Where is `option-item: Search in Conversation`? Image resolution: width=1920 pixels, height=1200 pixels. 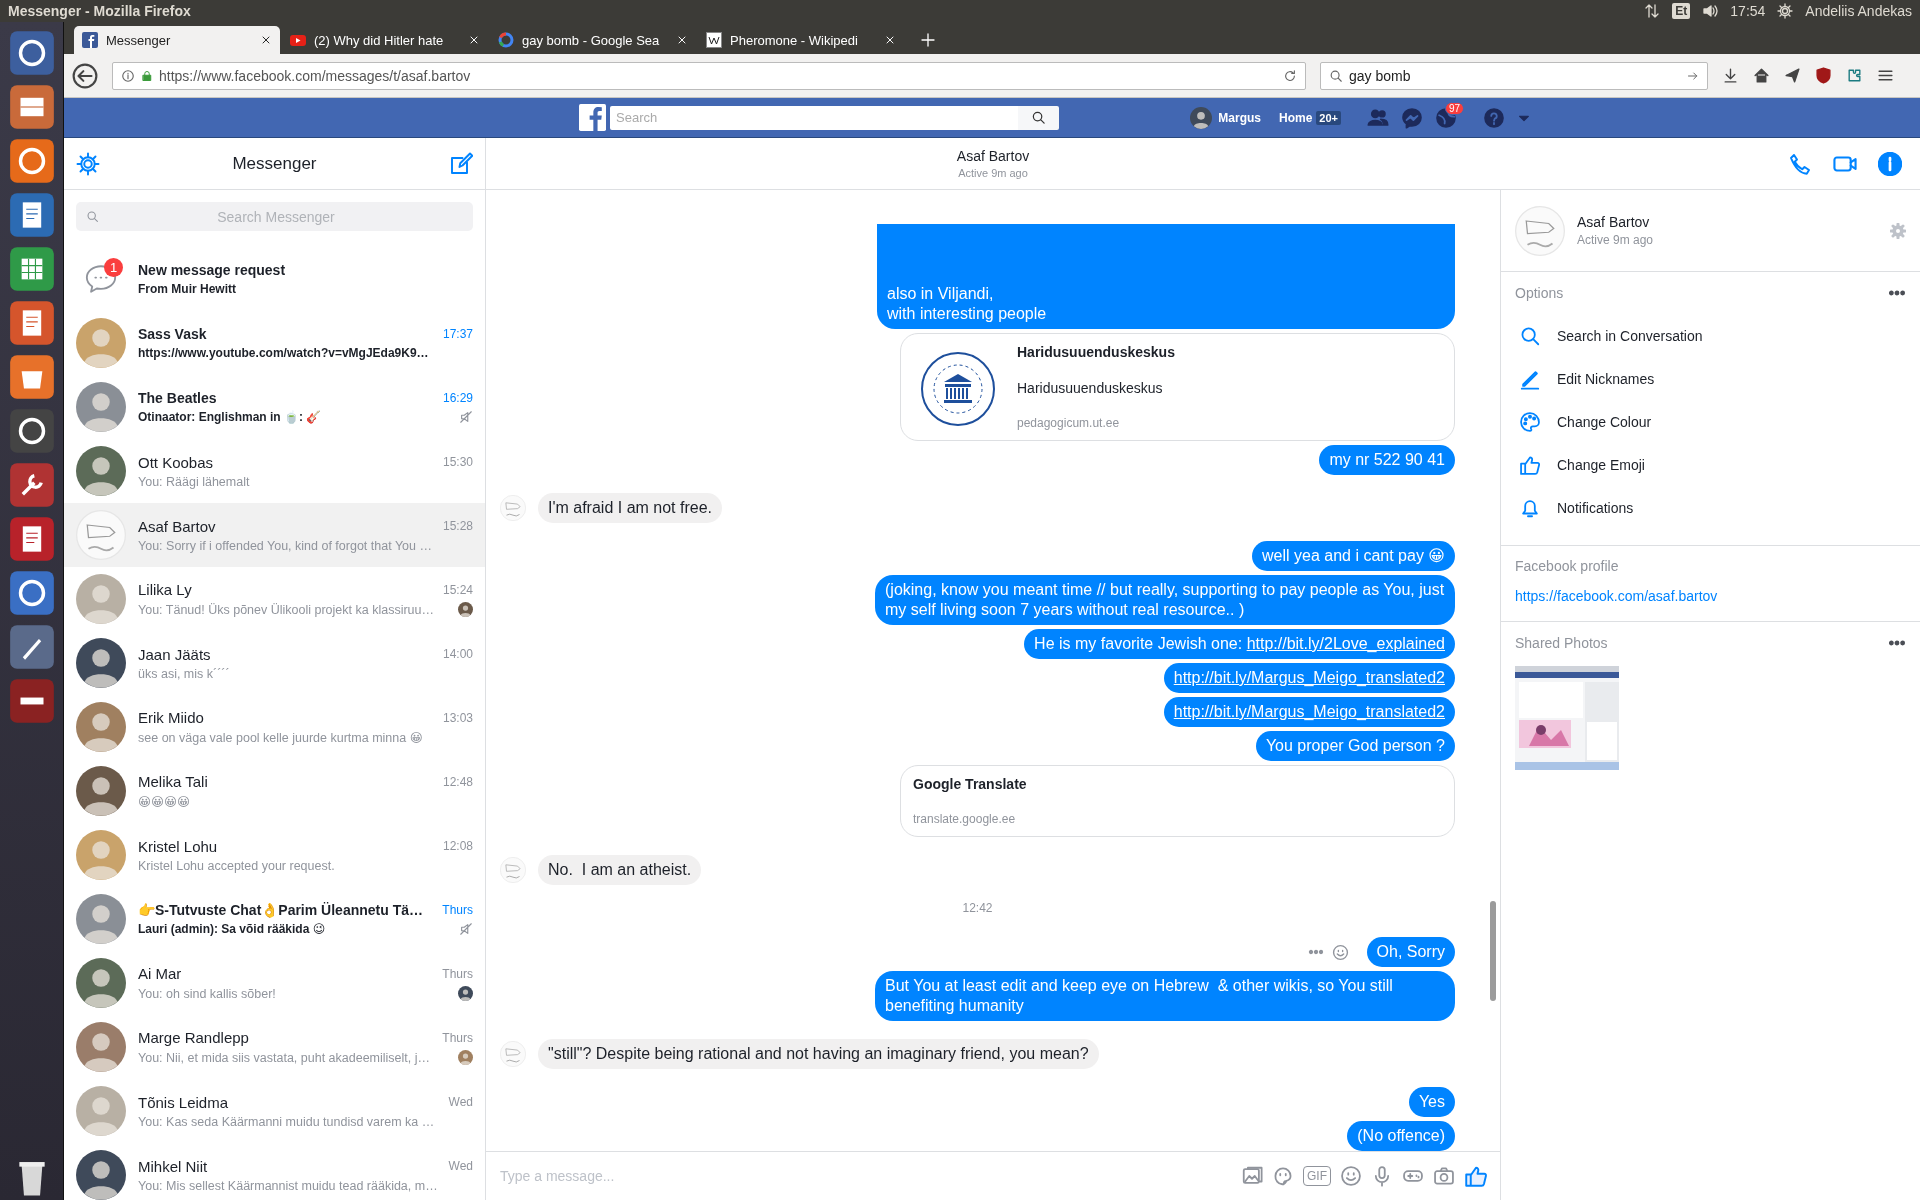 option-item: Search in Conversation is located at coordinates (1710, 335).